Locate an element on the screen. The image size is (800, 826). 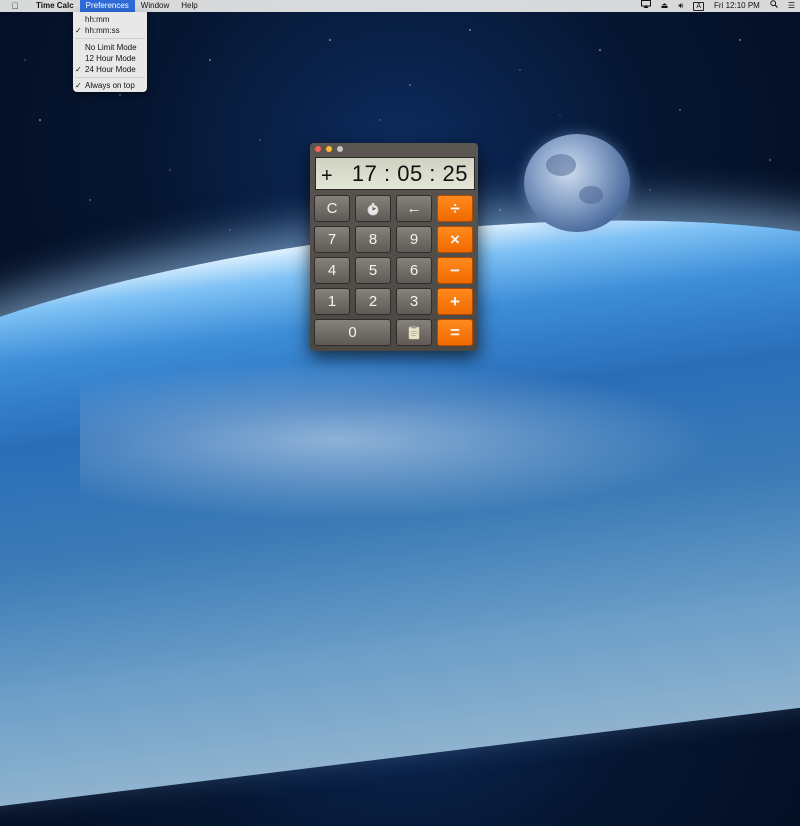
clear-button: C is located at coordinates (332, 208).